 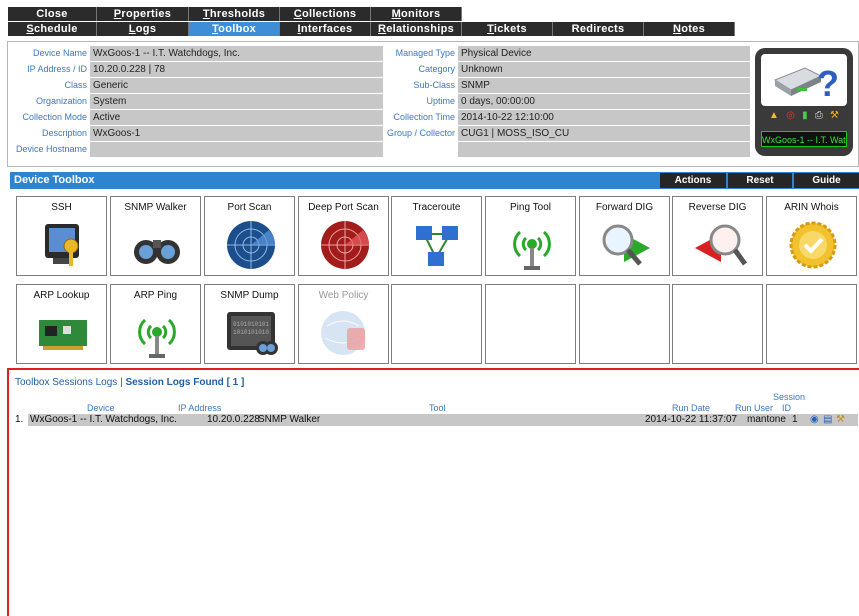 What do you see at coordinates (343, 295) in the screenshot?
I see `tool-label: Web Policy` at bounding box center [343, 295].